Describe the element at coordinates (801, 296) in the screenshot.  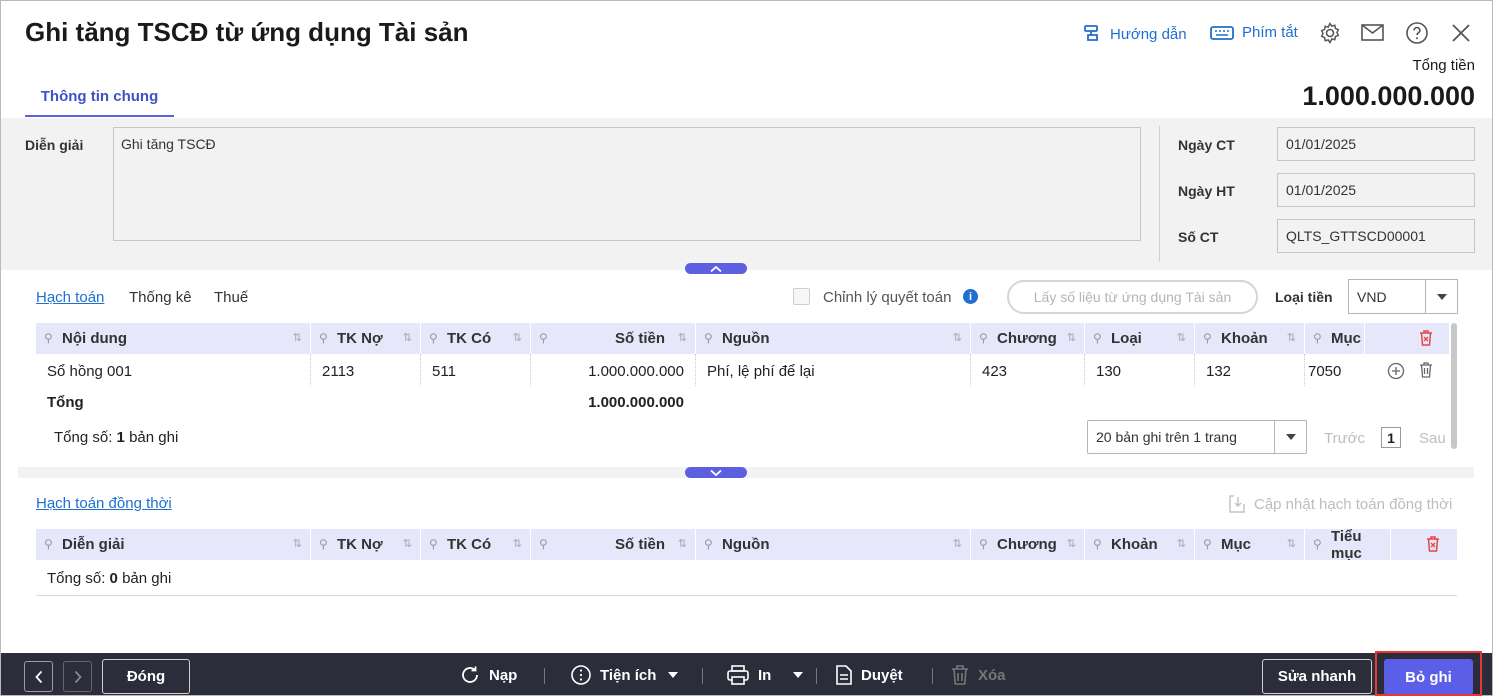
I see `adjust-settlement-checkbox` at that location.